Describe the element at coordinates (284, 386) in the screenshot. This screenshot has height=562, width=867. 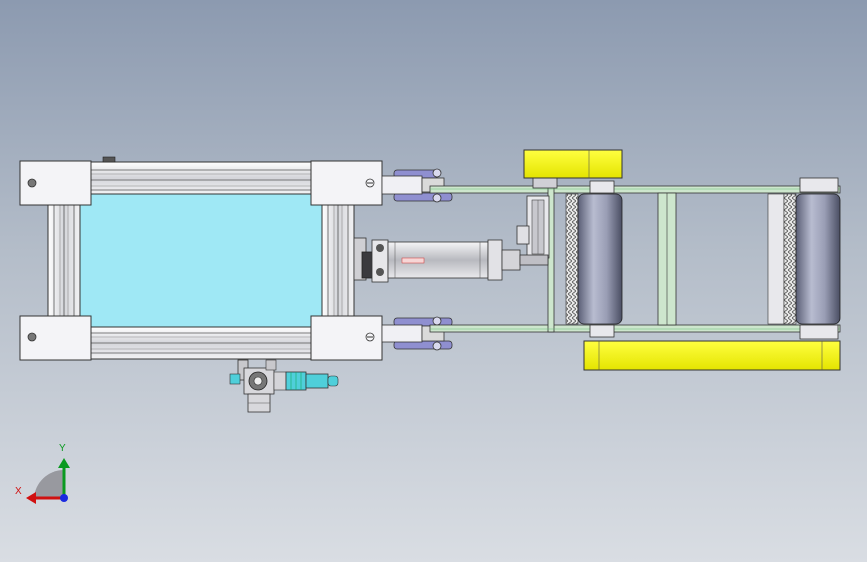
I see `valve-assembly` at that location.